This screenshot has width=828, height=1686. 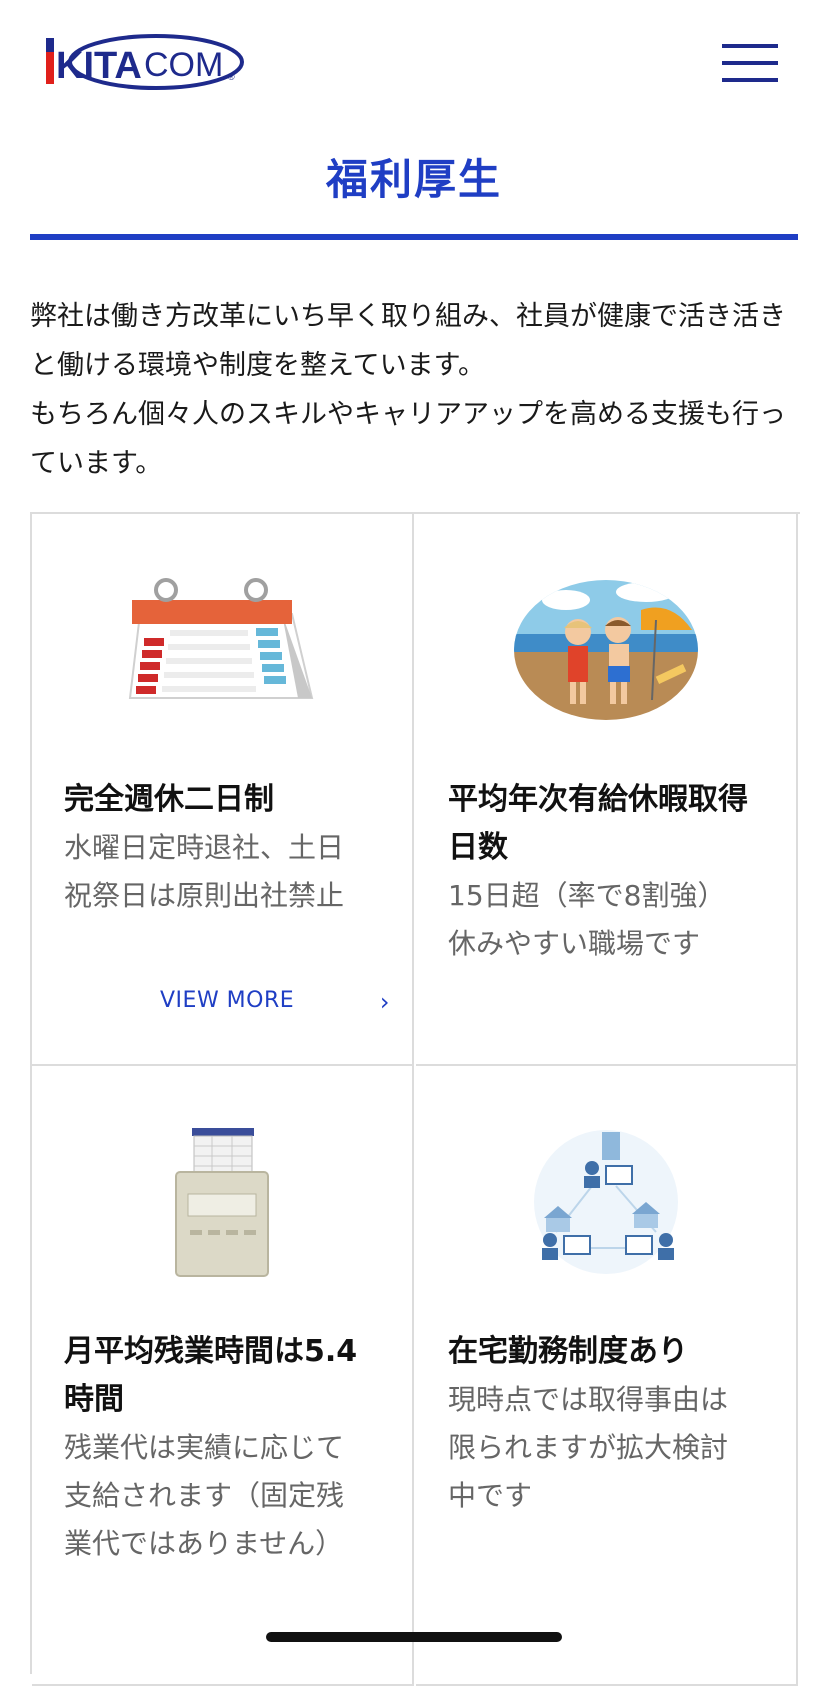 I want to click on card-description: 水曜日定時退社、土日祝祭日は原則出社禁止, so click(x=204, y=871).